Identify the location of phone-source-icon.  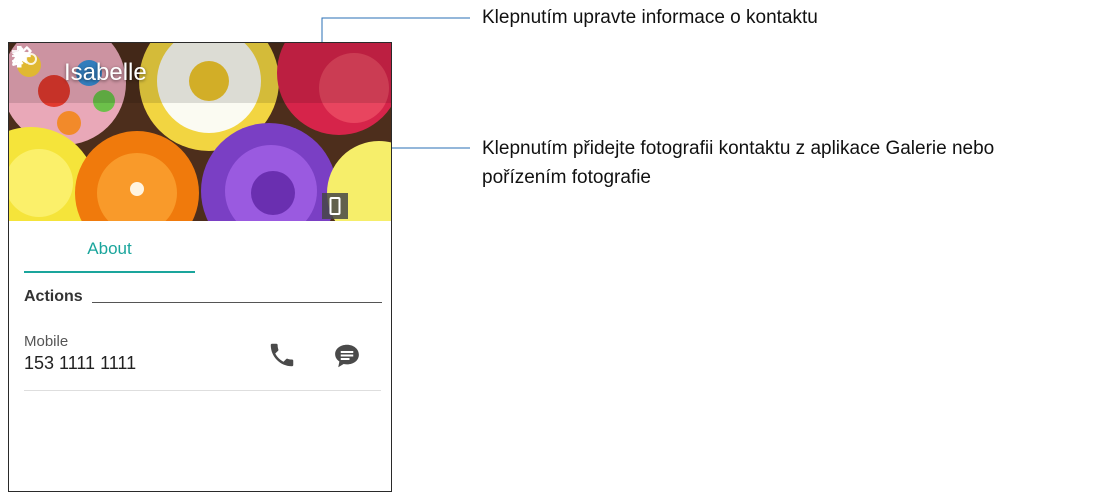
(335, 206).